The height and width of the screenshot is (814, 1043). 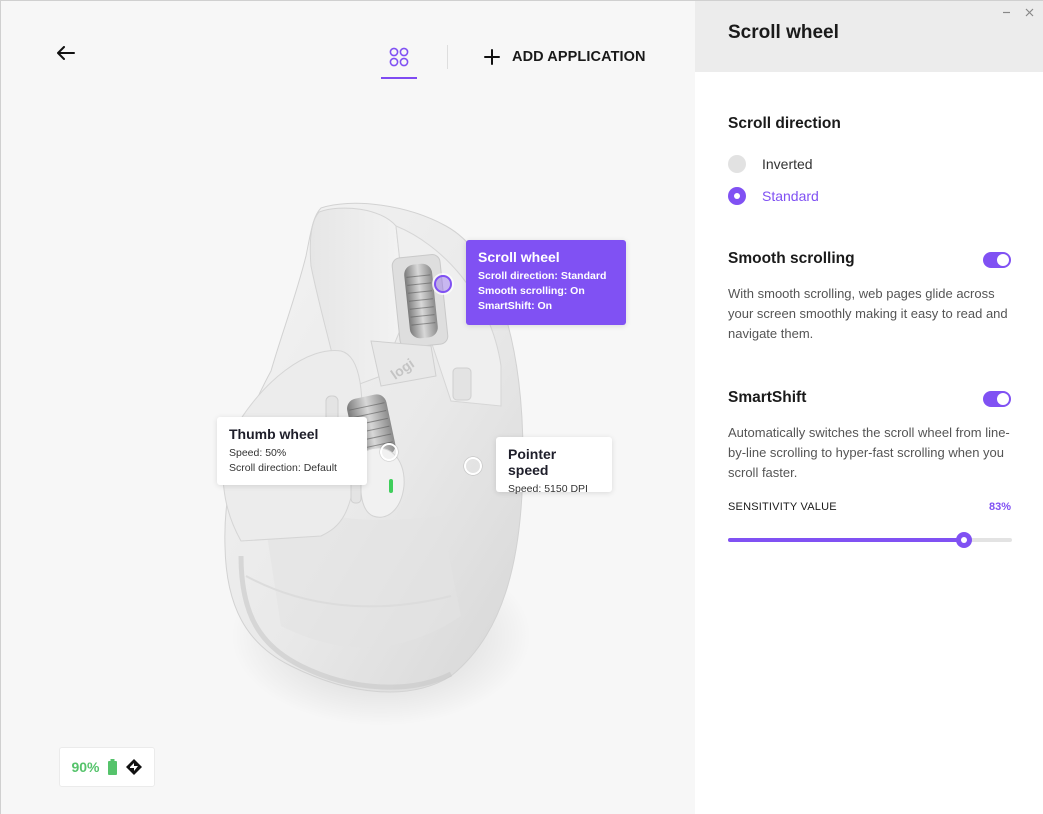 I want to click on smooth-scrolling-title: Smooth scrolling, so click(x=791, y=258).